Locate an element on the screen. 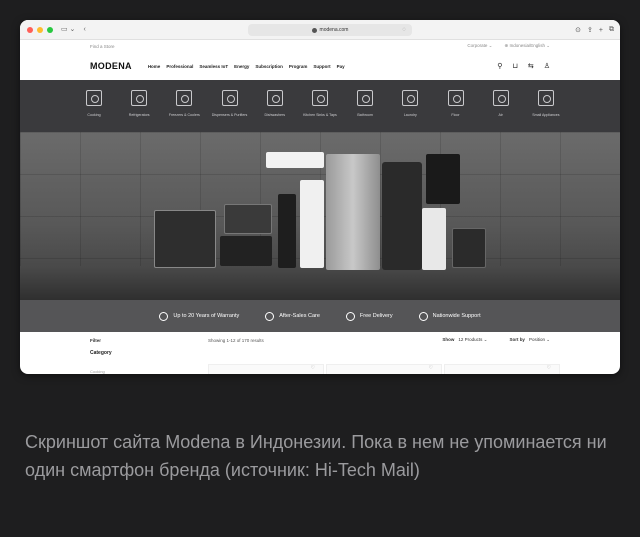  modena-logo: MODENA is located at coordinates (111, 66).